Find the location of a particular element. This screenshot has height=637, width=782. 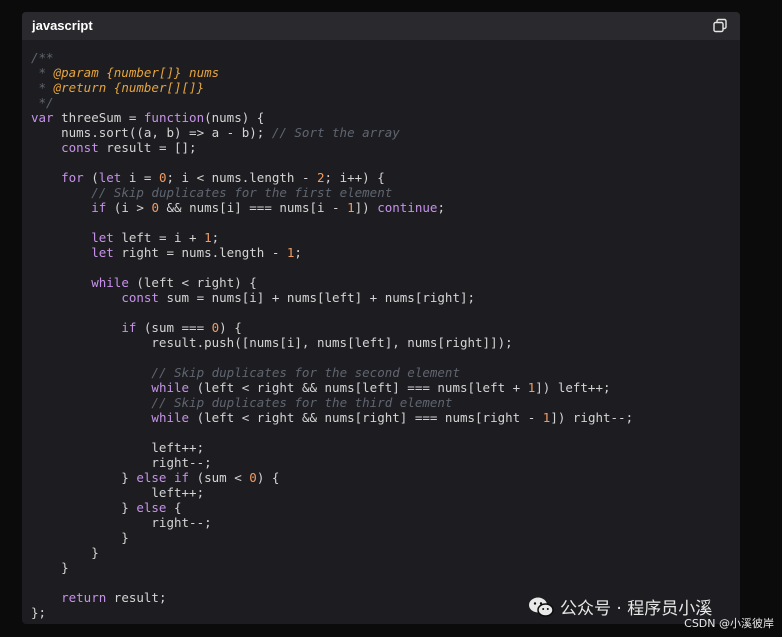

code-token: ]) right--; is located at coordinates (592, 417).